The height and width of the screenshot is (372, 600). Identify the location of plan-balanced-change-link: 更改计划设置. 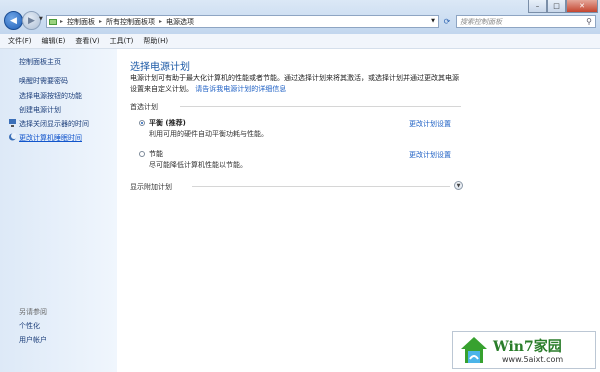
(430, 124).